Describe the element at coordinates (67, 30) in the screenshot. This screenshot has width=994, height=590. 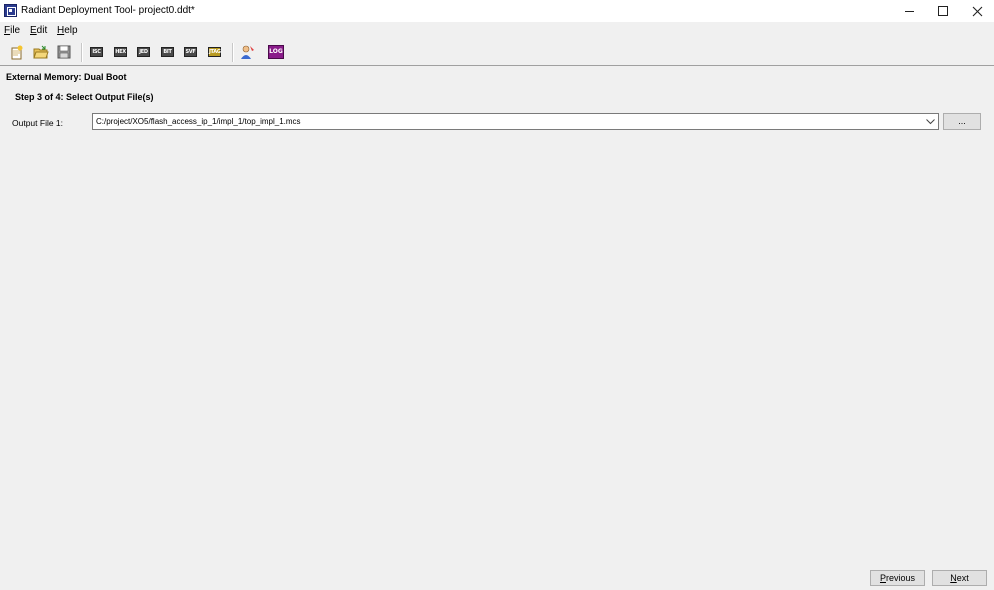
I see `menu-help: Help` at that location.